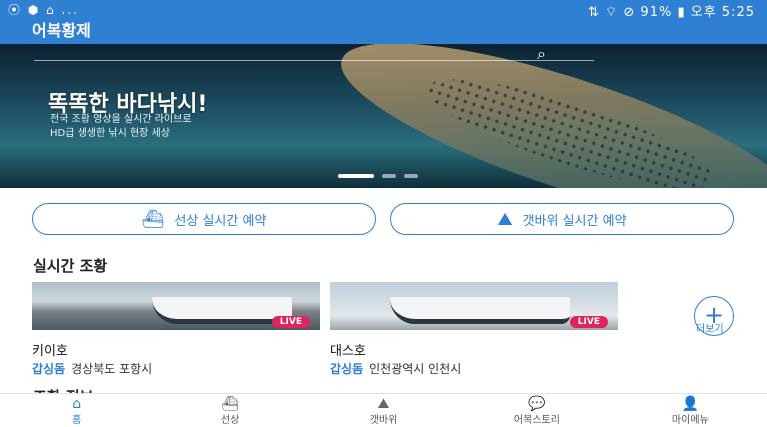  What do you see at coordinates (314, 60) in the screenshot?
I see `search-underline` at bounding box center [314, 60].